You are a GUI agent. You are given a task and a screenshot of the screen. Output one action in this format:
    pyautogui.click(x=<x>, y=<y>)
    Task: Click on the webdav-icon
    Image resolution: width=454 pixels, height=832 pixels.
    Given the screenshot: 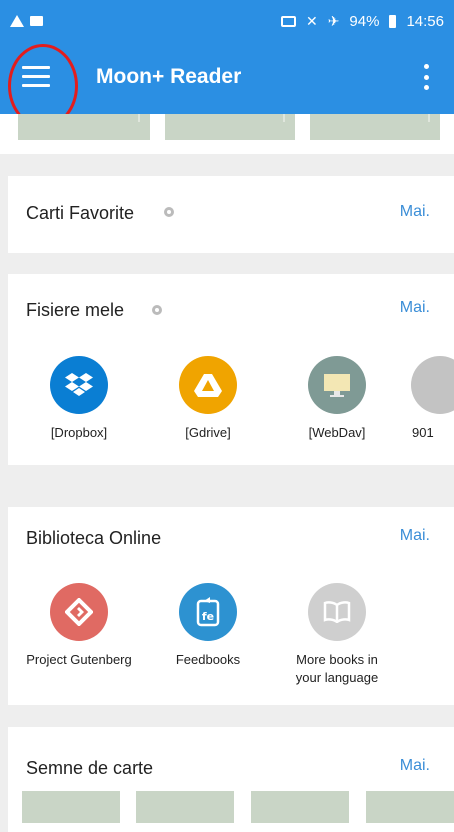 What is the action you would take?
    pyautogui.click(x=337, y=385)
    